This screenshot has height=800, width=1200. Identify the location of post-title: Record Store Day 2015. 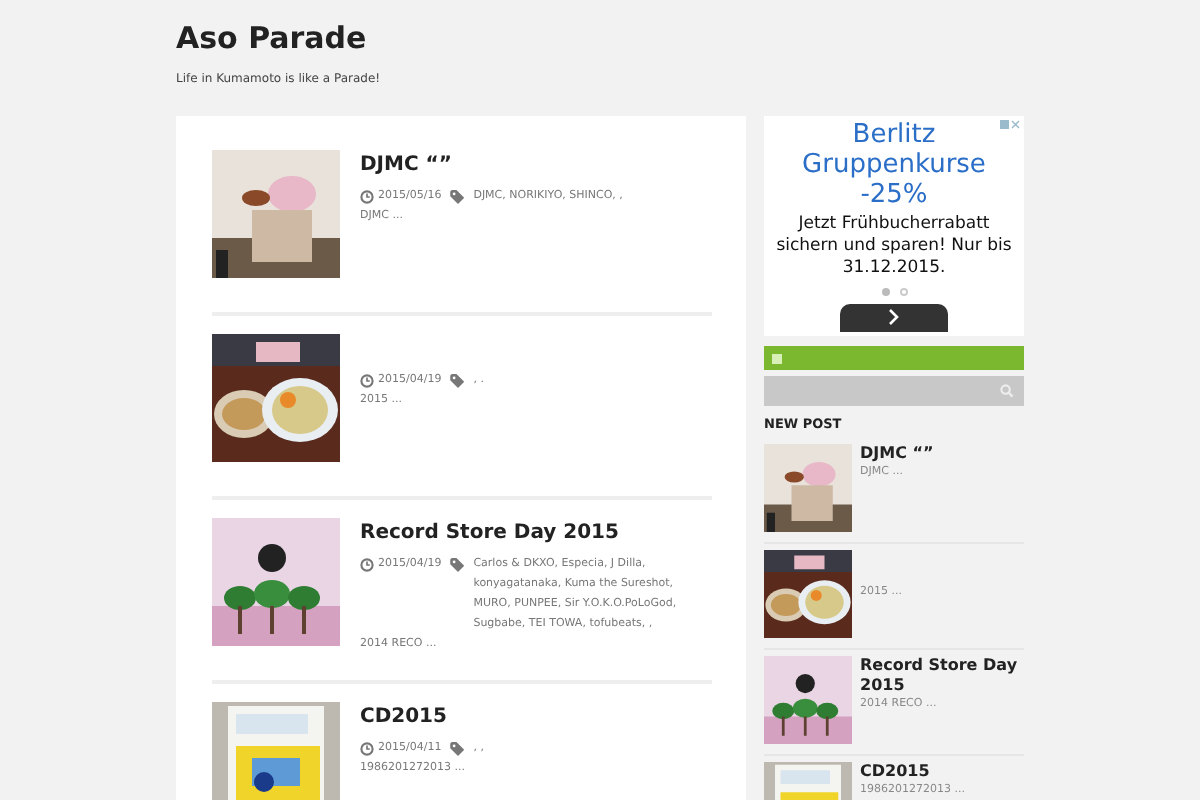
(536, 534).